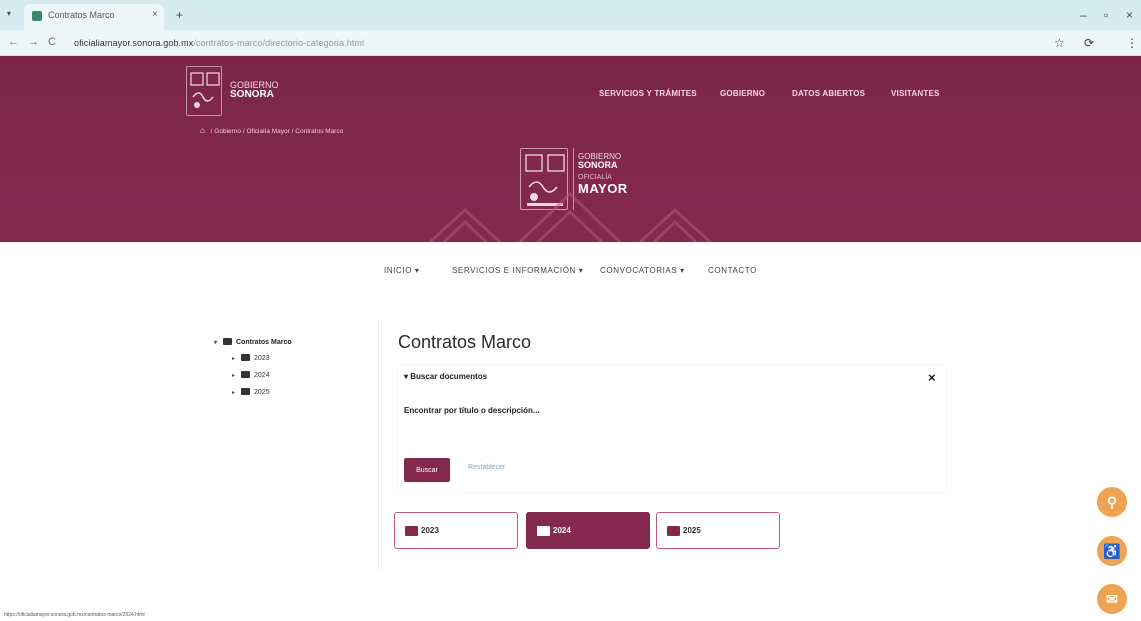 This screenshot has height=621, width=1141. What do you see at coordinates (252, 94) in the screenshot?
I see `logo-sonora: SONORA` at bounding box center [252, 94].